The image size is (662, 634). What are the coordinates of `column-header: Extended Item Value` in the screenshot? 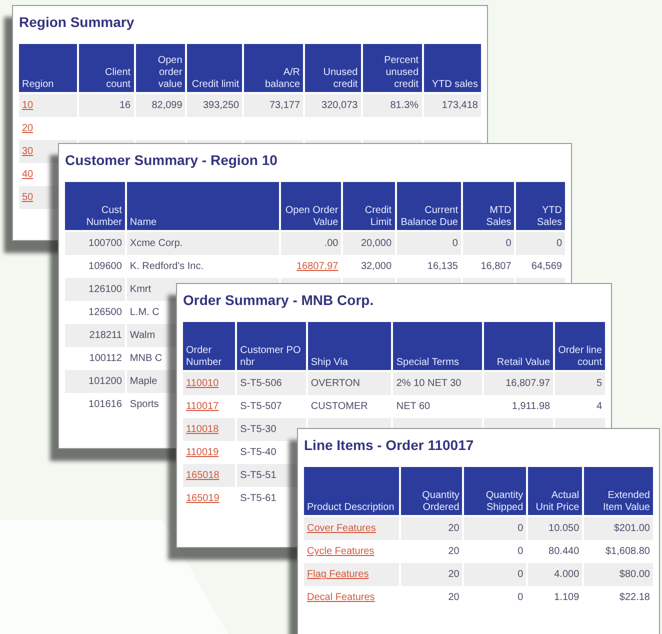 It's located at (618, 492).